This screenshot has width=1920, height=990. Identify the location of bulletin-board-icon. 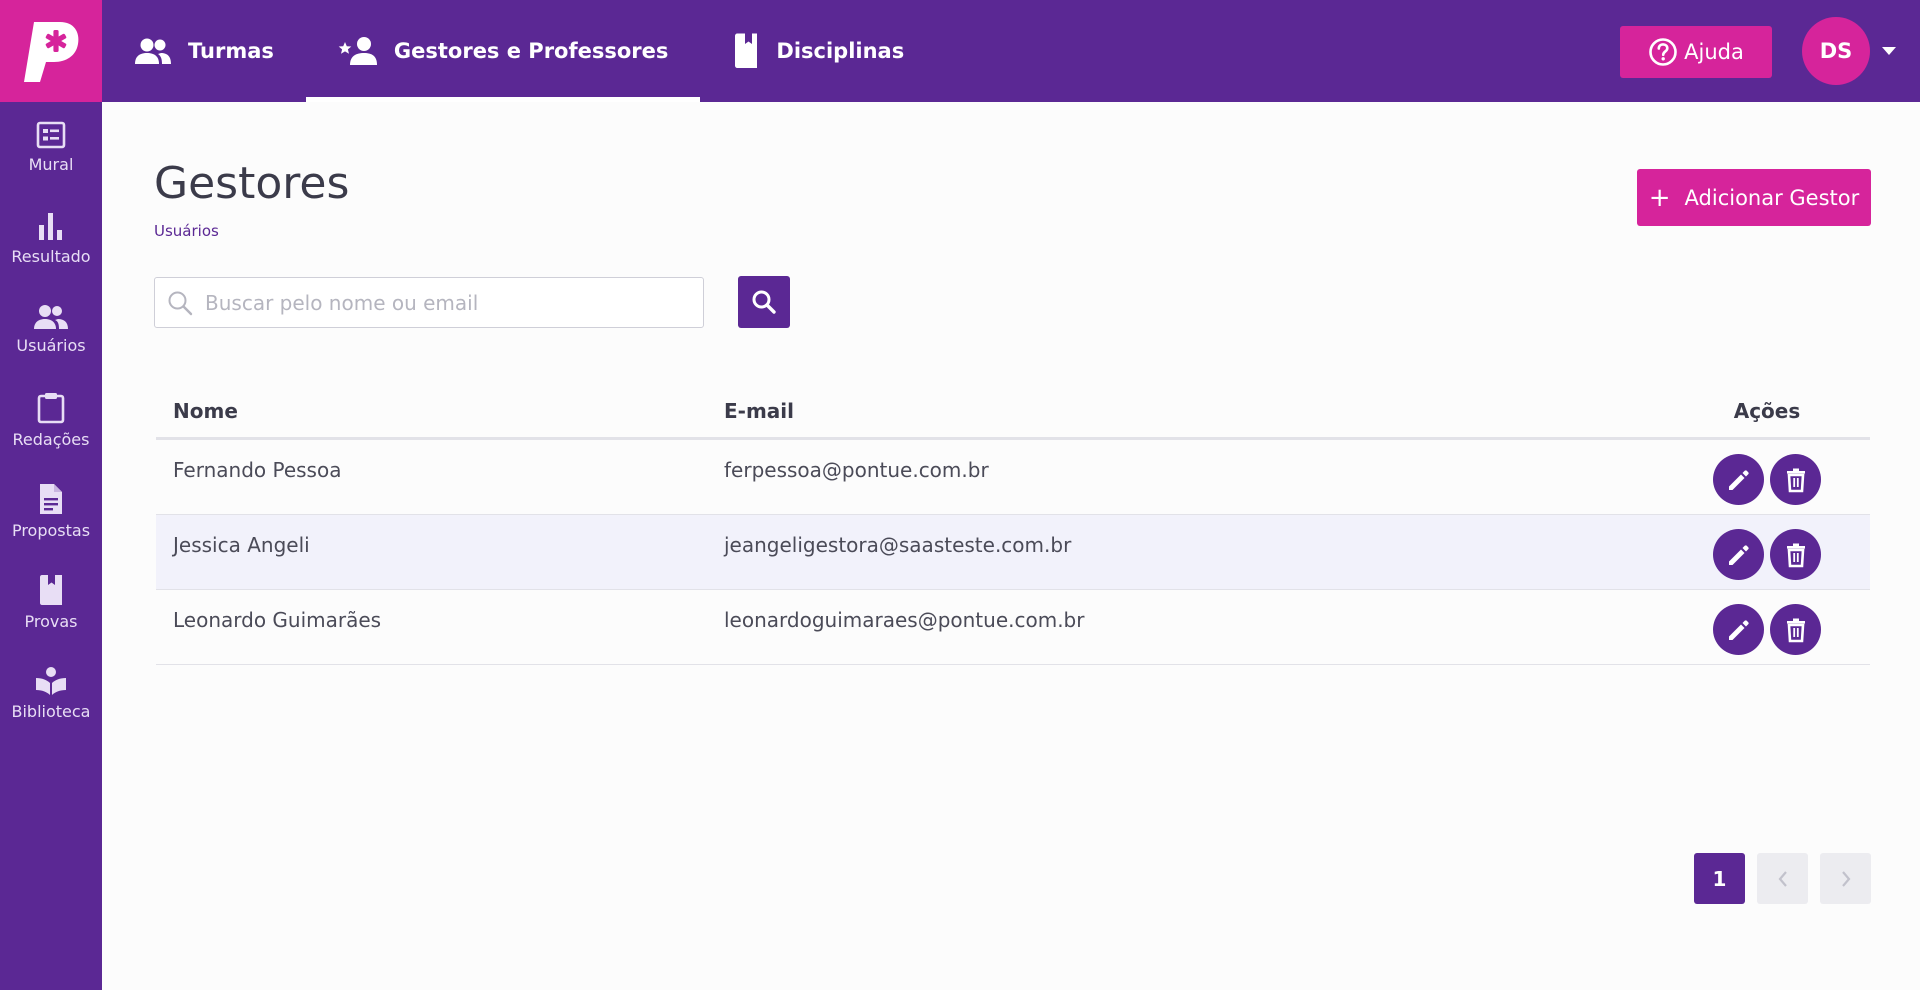
(51, 135).